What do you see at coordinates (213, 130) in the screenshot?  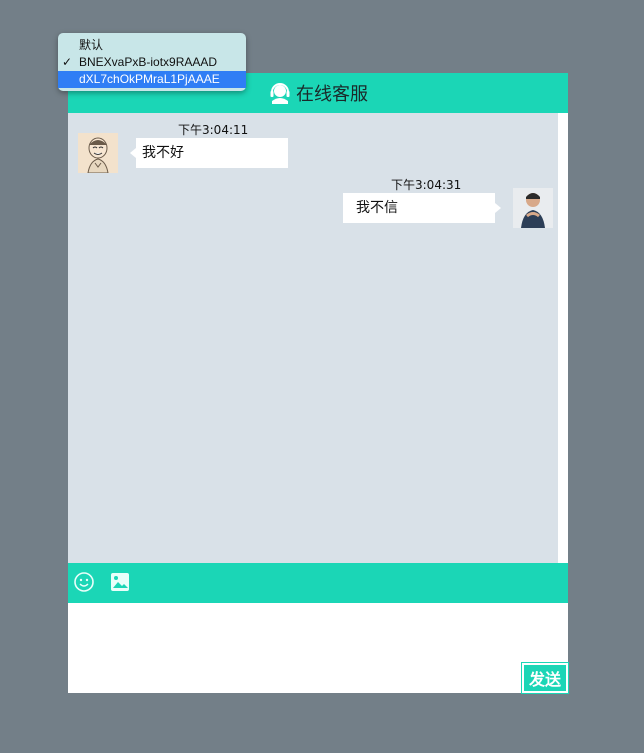 I see `message-timestamp: 下午3:04:11` at bounding box center [213, 130].